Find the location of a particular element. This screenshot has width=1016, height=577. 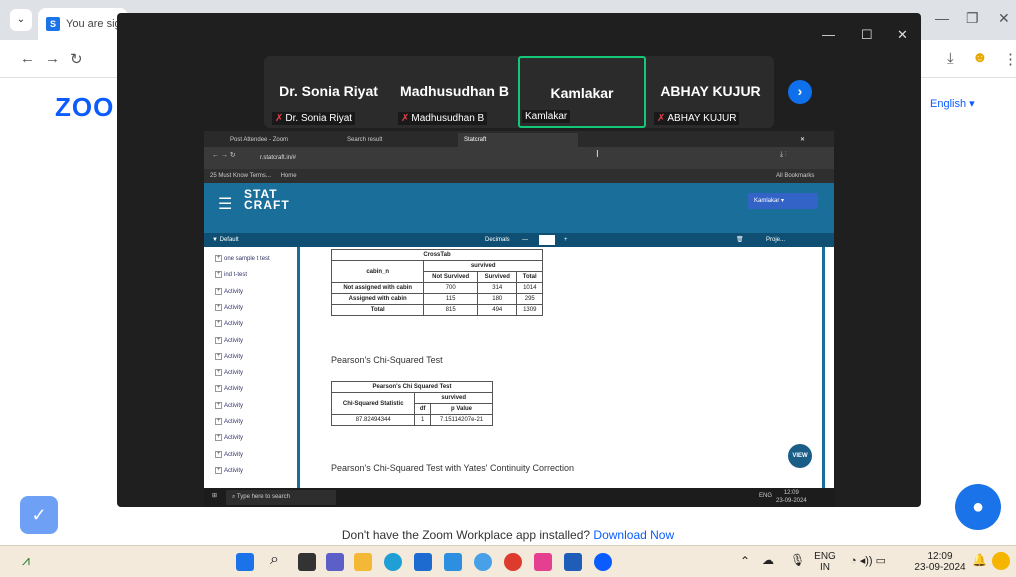

participant-name: Kamlakar is located at coordinates (582, 93).